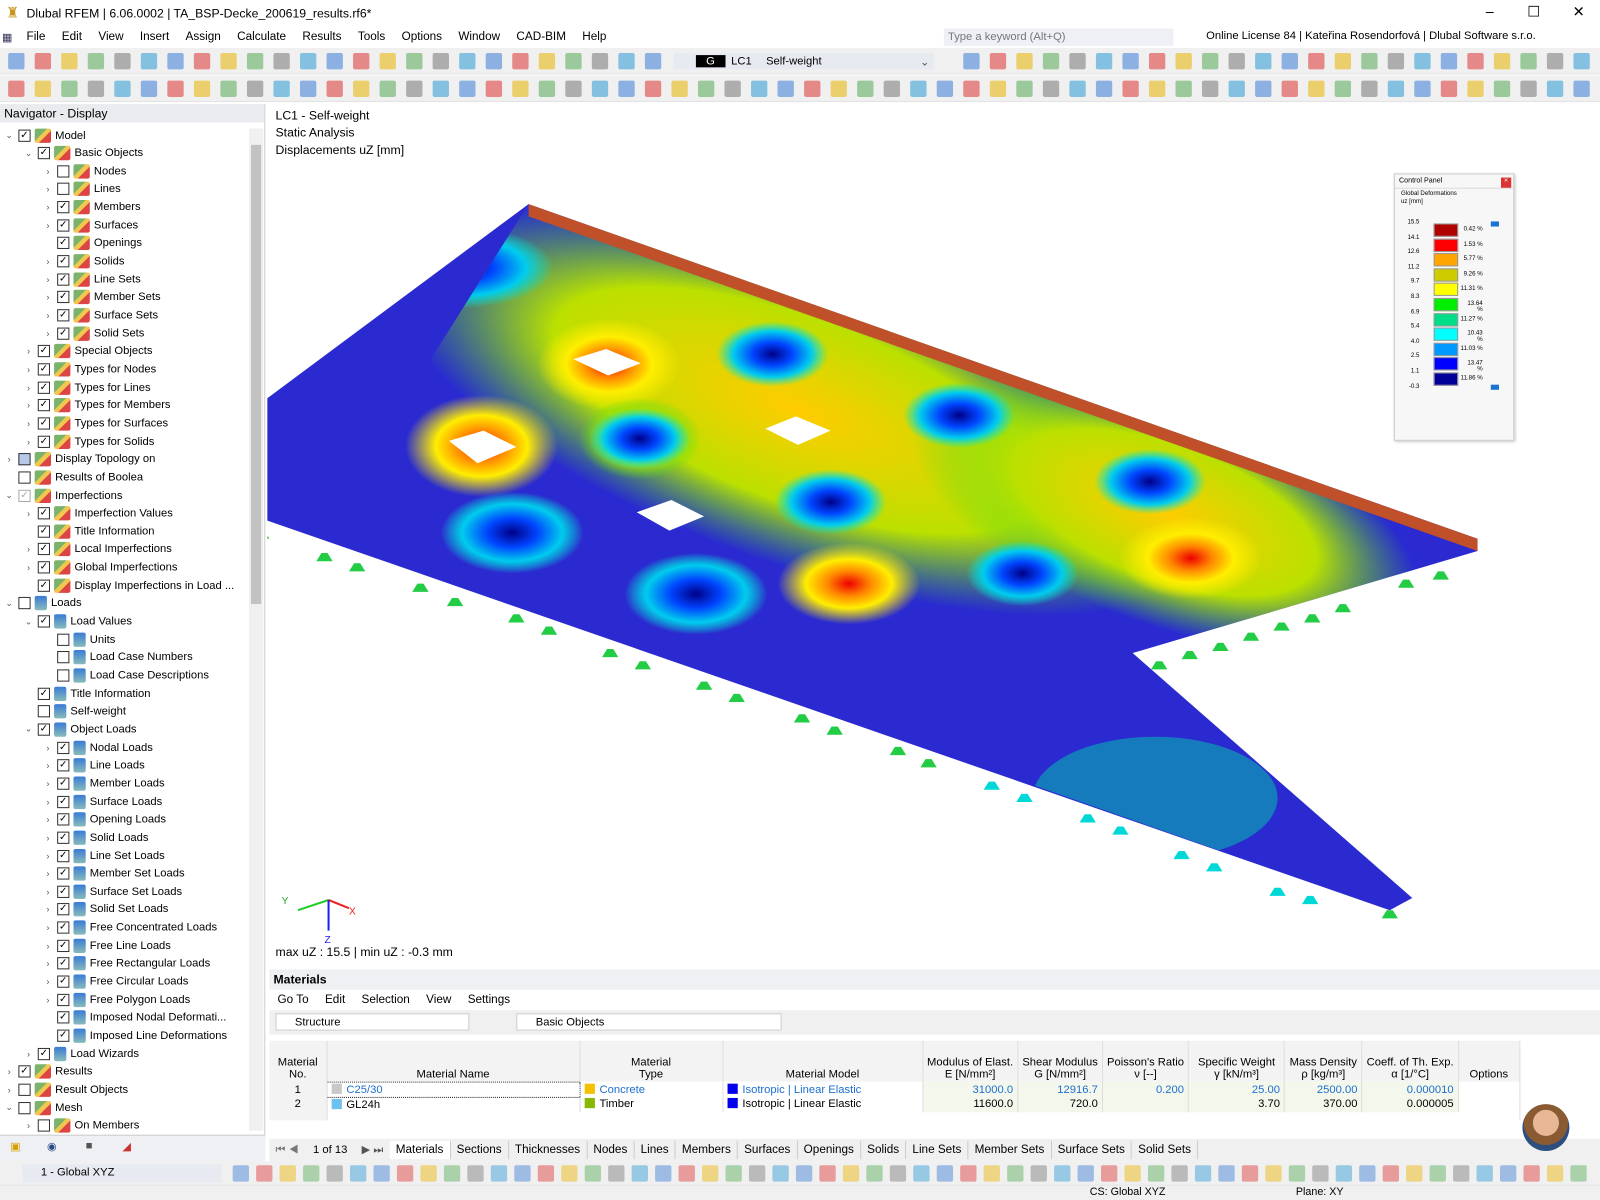 This screenshot has height=1200, width=1600. What do you see at coordinates (335, 1000) in the screenshot?
I see `materials-menu-edit: Edit` at bounding box center [335, 1000].